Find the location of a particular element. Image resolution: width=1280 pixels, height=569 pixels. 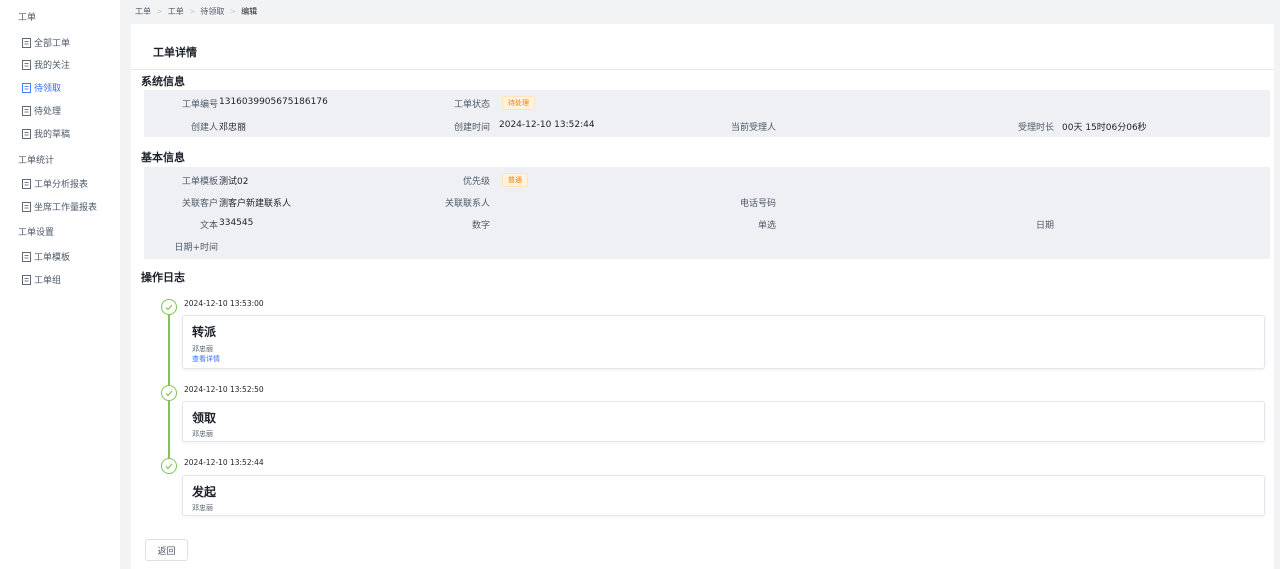

priority-badge: 普通 is located at coordinates (515, 180).